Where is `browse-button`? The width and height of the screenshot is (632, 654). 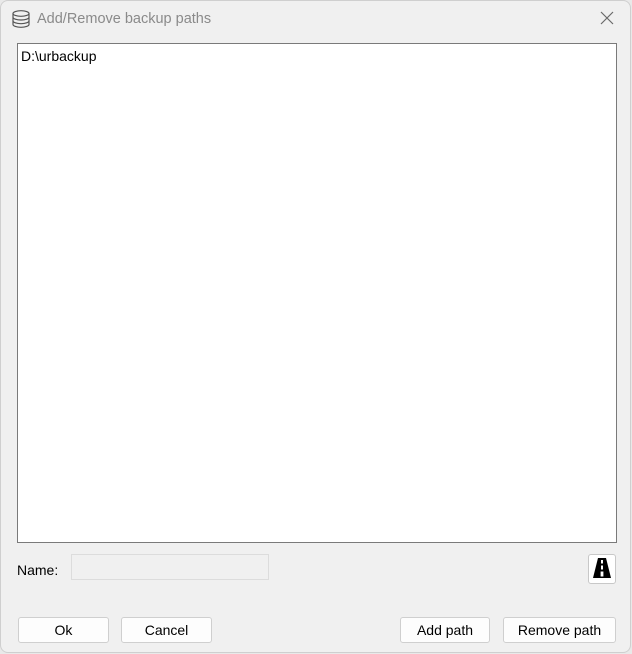
browse-button is located at coordinates (602, 569).